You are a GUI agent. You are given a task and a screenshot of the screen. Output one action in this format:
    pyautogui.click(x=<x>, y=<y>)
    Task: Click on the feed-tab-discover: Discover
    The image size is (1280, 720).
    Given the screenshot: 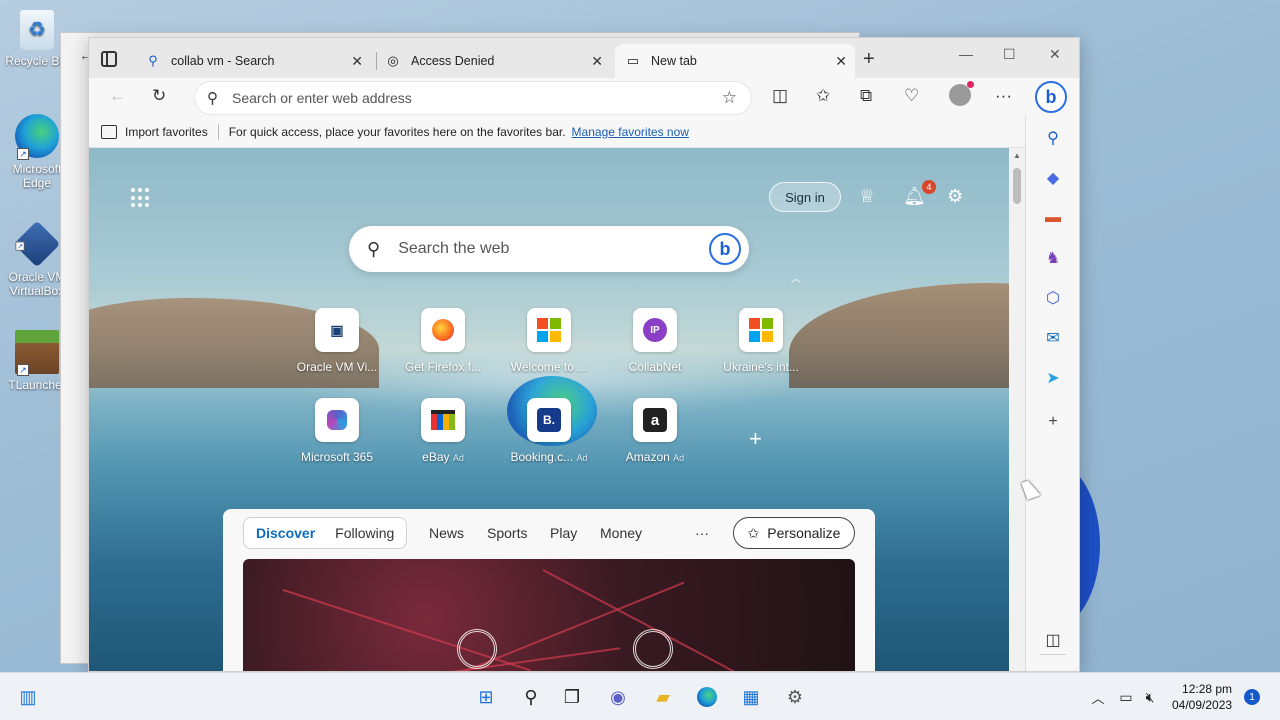 What is the action you would take?
    pyautogui.click(x=285, y=533)
    